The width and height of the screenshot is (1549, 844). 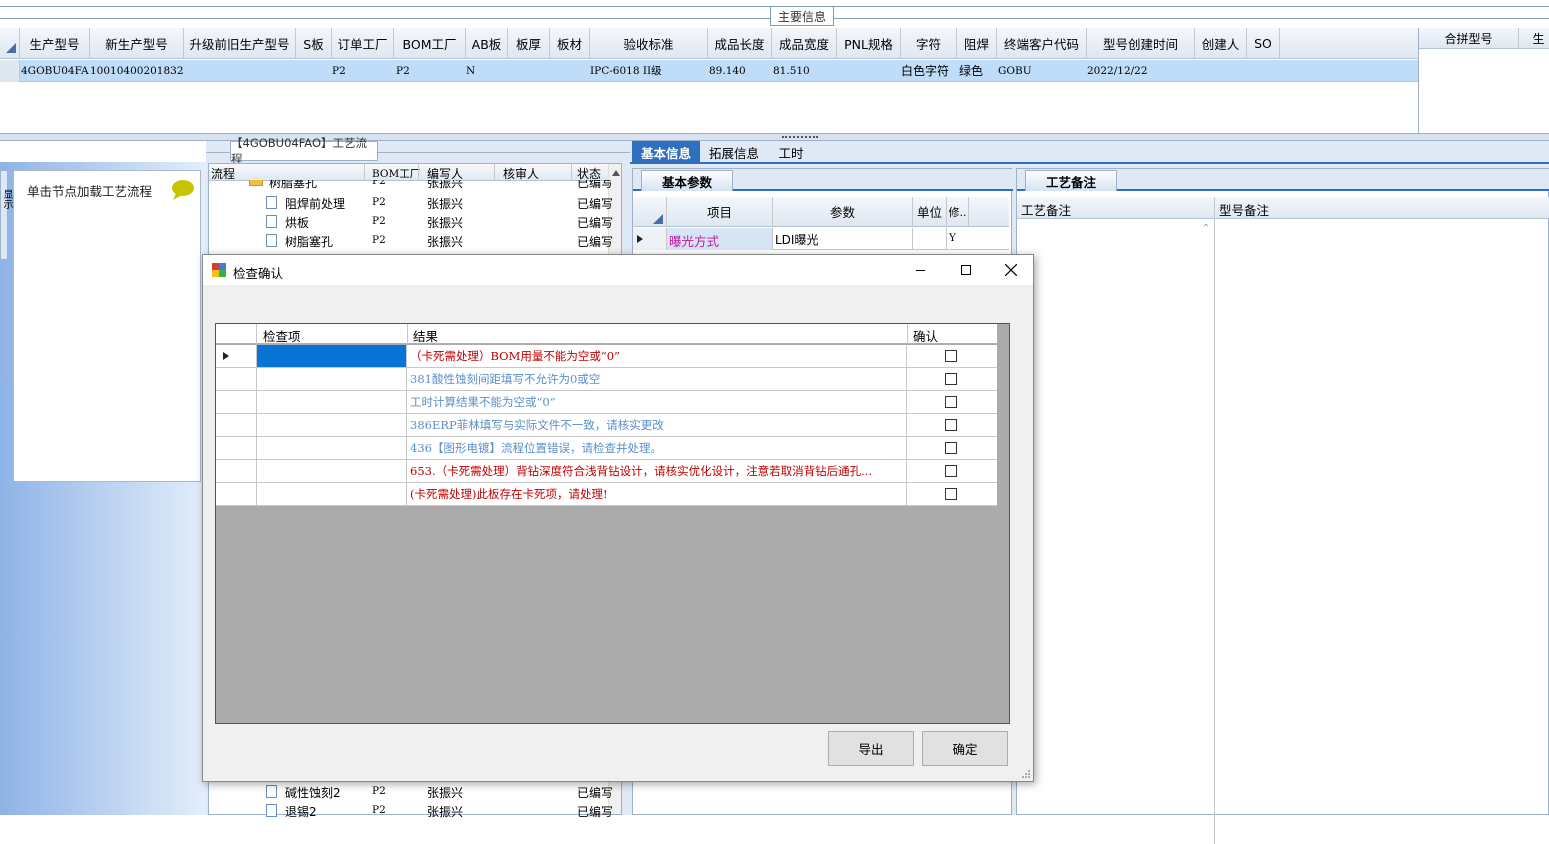 What do you see at coordinates (570, 43) in the screenshot?
I see `col-material: 板材` at bounding box center [570, 43].